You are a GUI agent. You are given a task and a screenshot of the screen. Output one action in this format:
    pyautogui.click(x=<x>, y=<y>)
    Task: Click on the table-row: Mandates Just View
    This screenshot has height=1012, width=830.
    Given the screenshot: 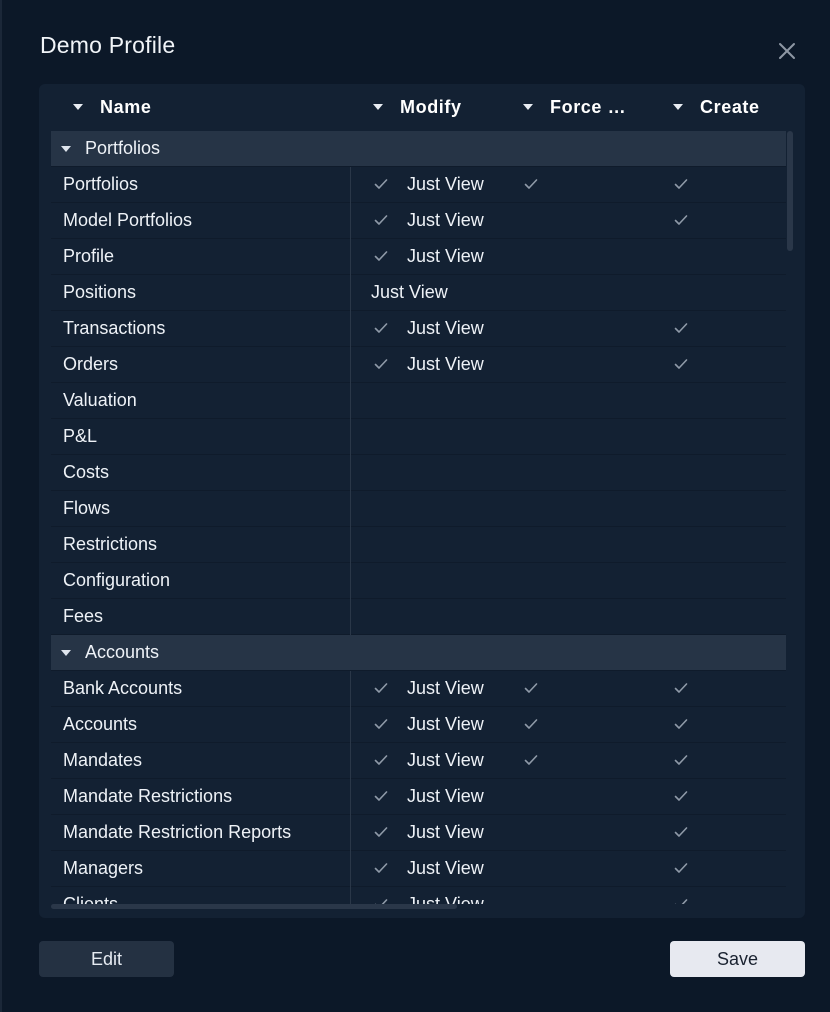 What is the action you would take?
    pyautogui.click(x=418, y=761)
    